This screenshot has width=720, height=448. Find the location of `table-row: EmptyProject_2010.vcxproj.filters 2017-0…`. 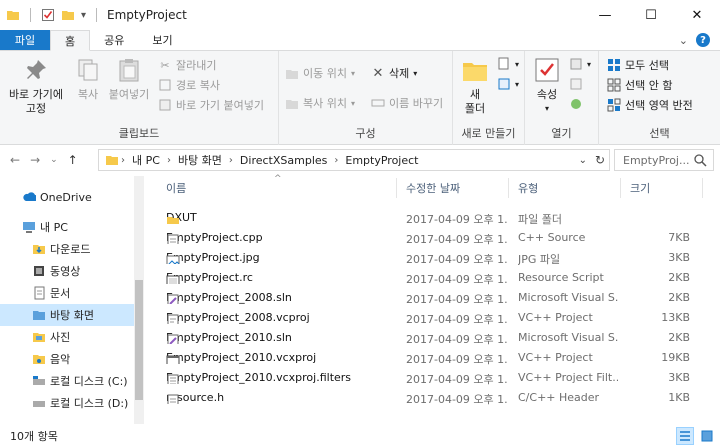

table-row: EmptyProject_2010.vcxproj.filters 2017-0… is located at coordinates (434, 378).